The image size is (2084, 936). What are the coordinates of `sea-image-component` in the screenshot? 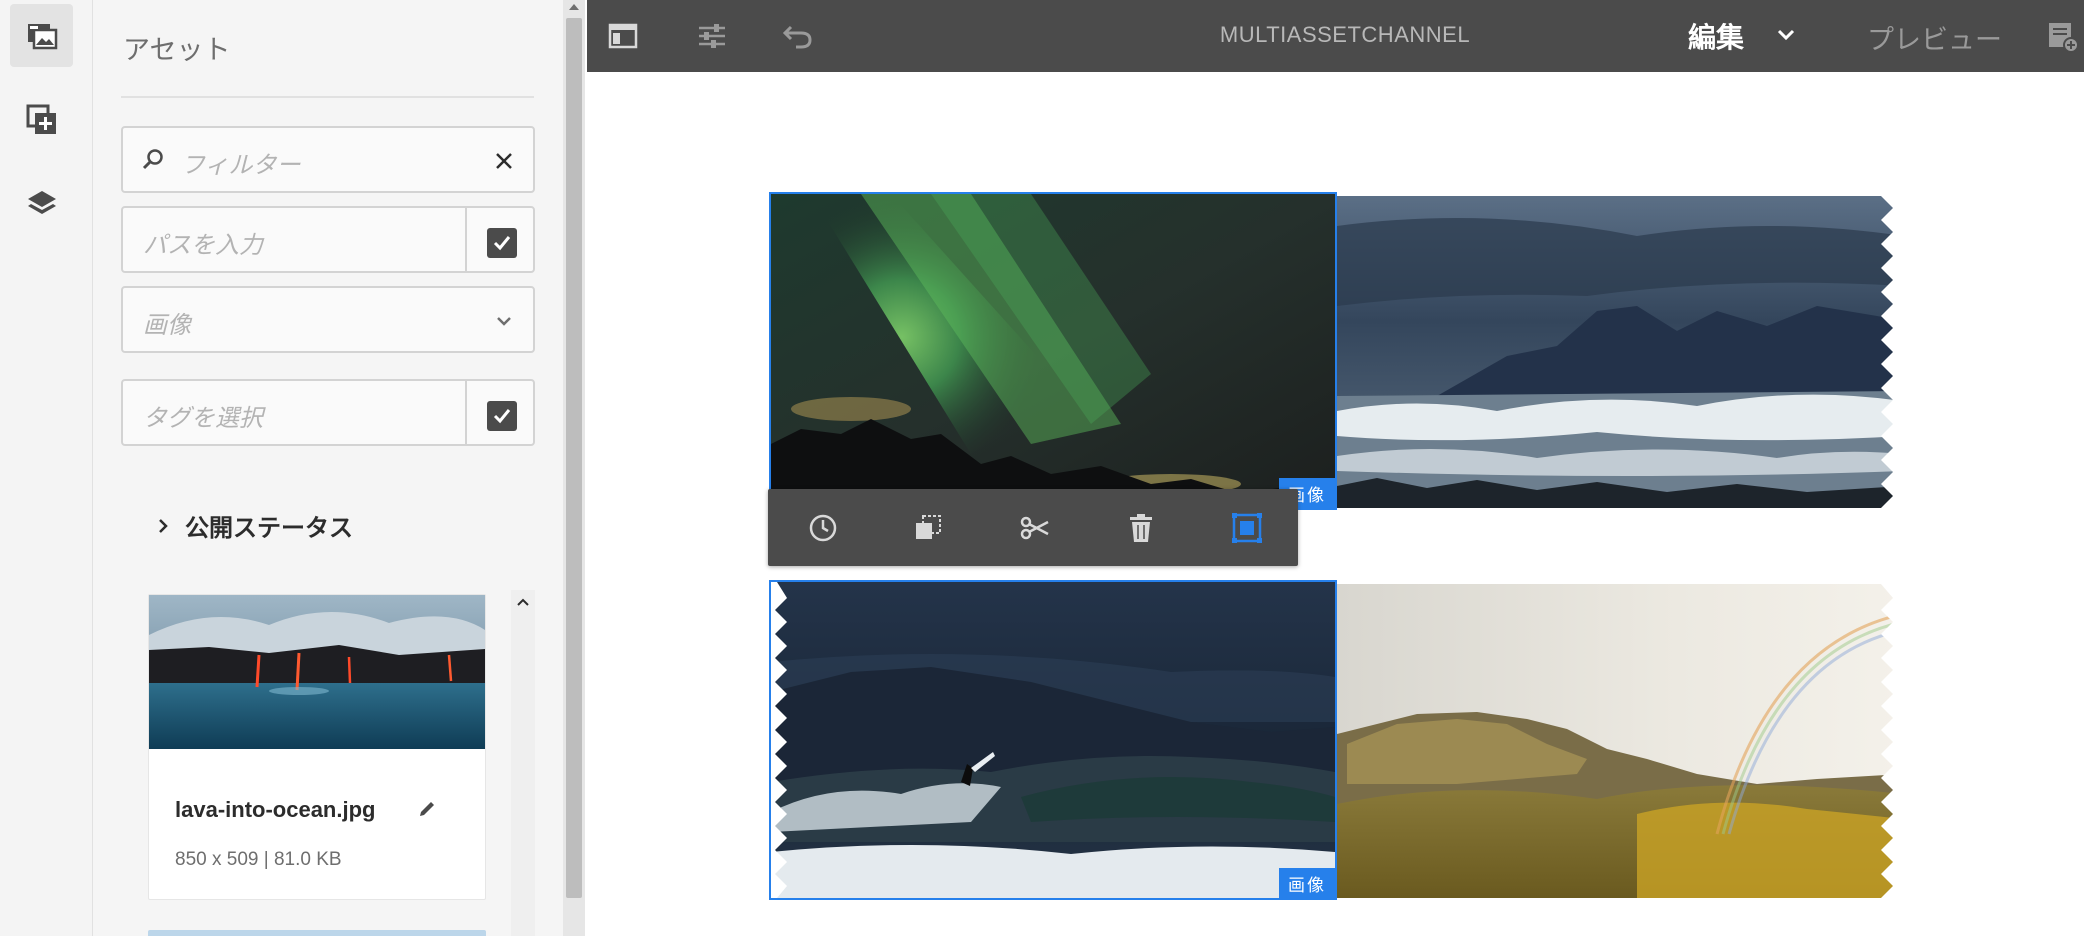 It's located at (1620, 352).